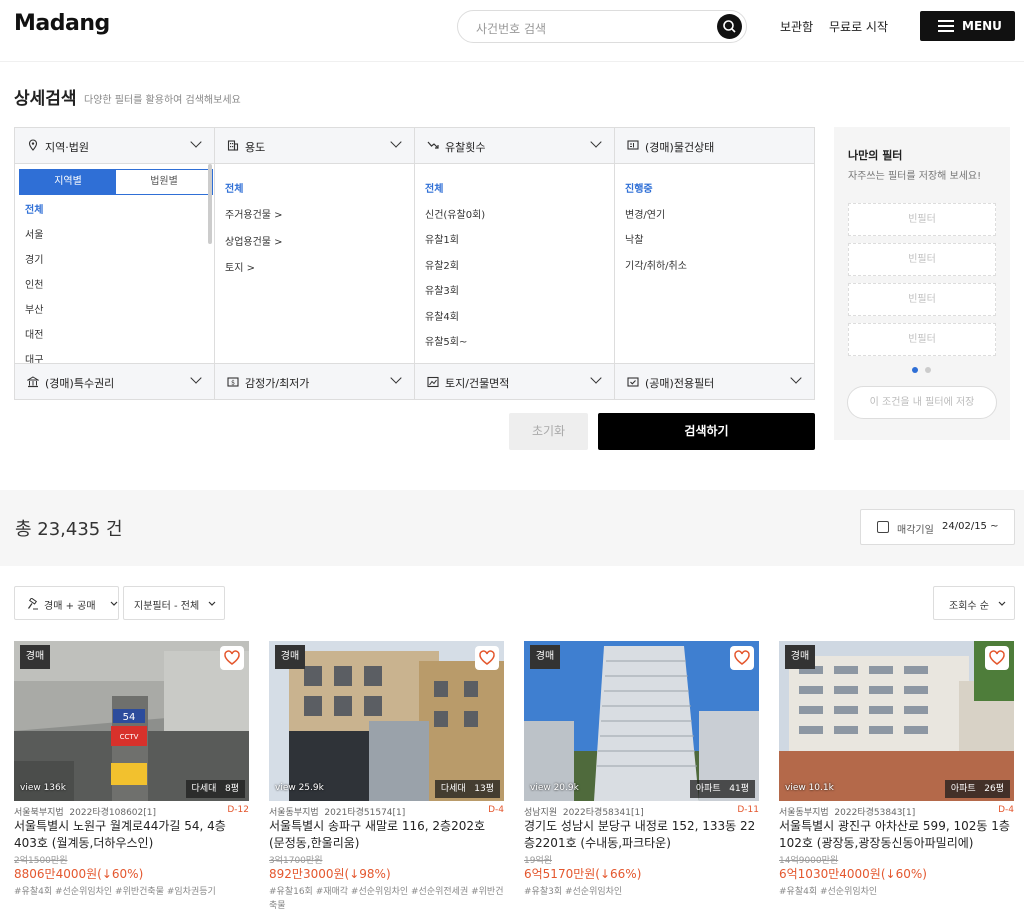 The width and height of the screenshot is (1024, 920). Describe the element at coordinates (639, 187) in the screenshot. I see `status-item: 진행중` at that location.